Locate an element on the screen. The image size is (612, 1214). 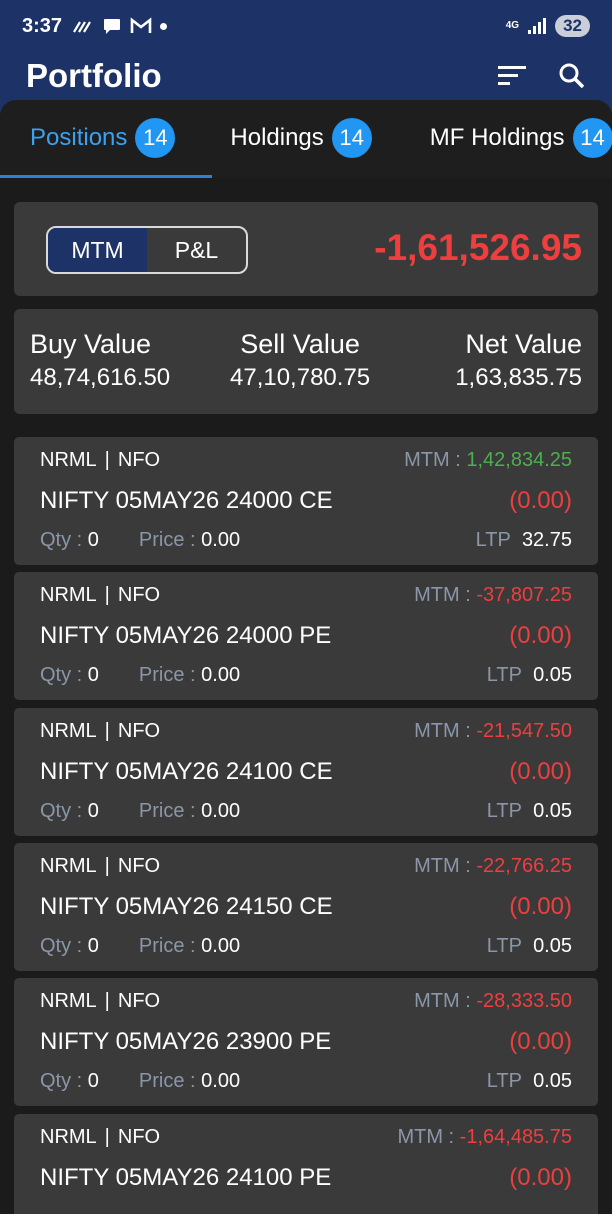
tab-holdings: Holdings 14 is located at coordinates (300, 138).